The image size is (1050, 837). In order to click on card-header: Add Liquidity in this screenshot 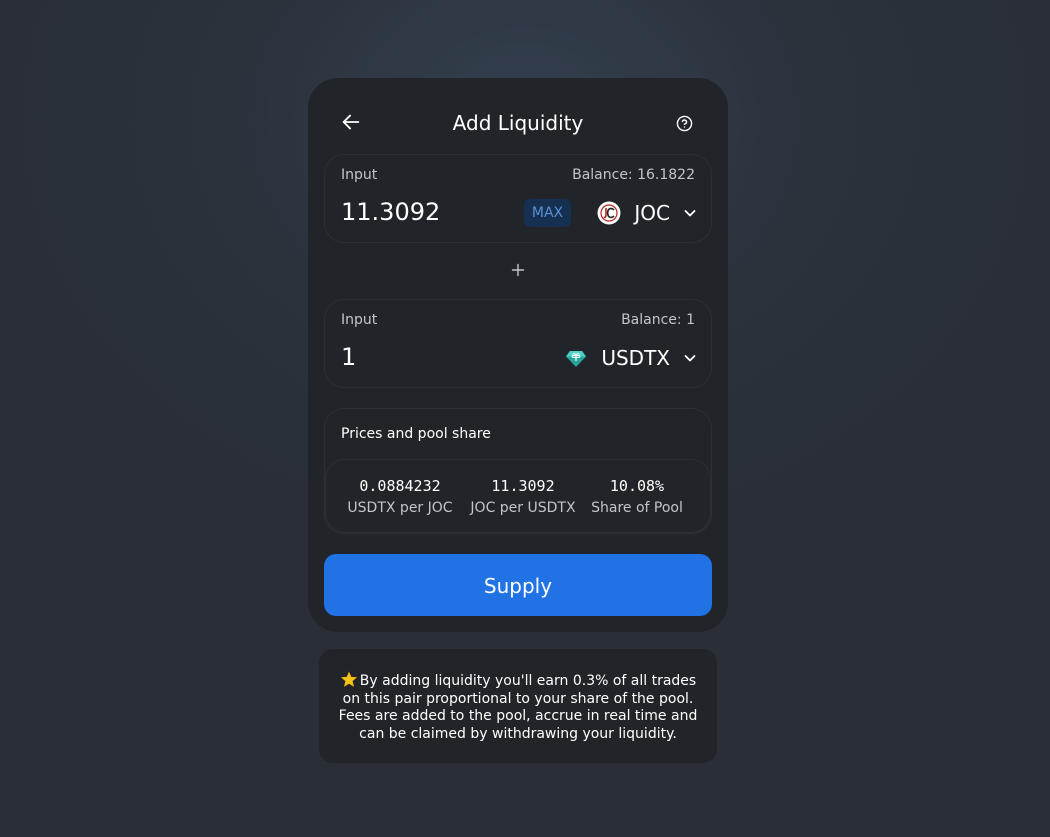, I will do `click(518, 116)`.